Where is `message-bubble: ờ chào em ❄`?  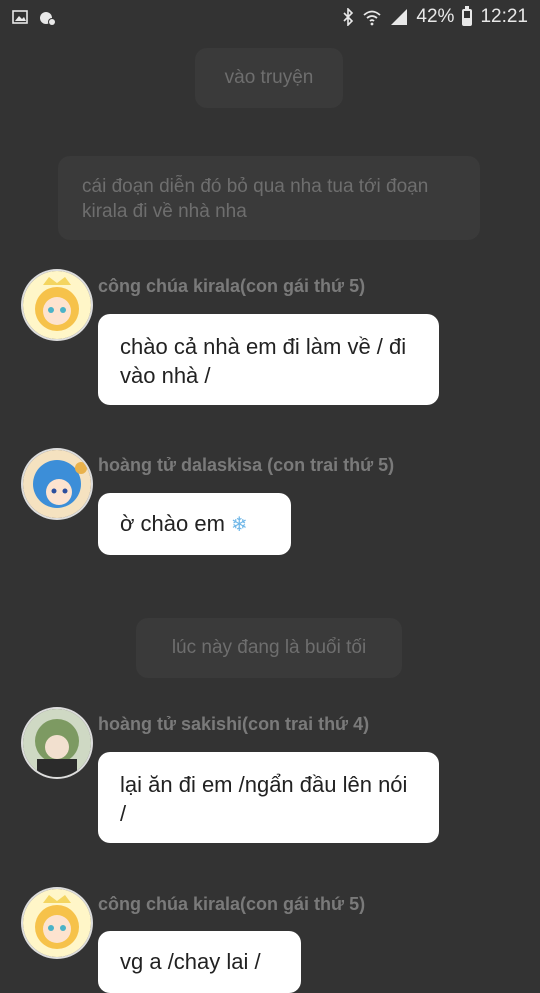 message-bubble: ờ chào em ❄ is located at coordinates (194, 524).